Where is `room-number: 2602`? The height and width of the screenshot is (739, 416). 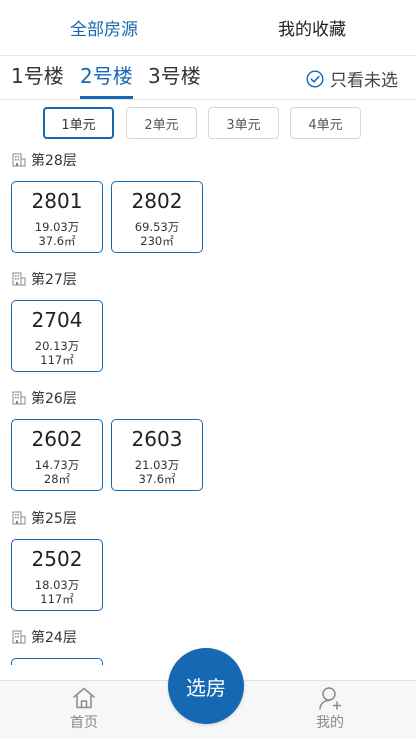
room-number: 2602 is located at coordinates (57, 439).